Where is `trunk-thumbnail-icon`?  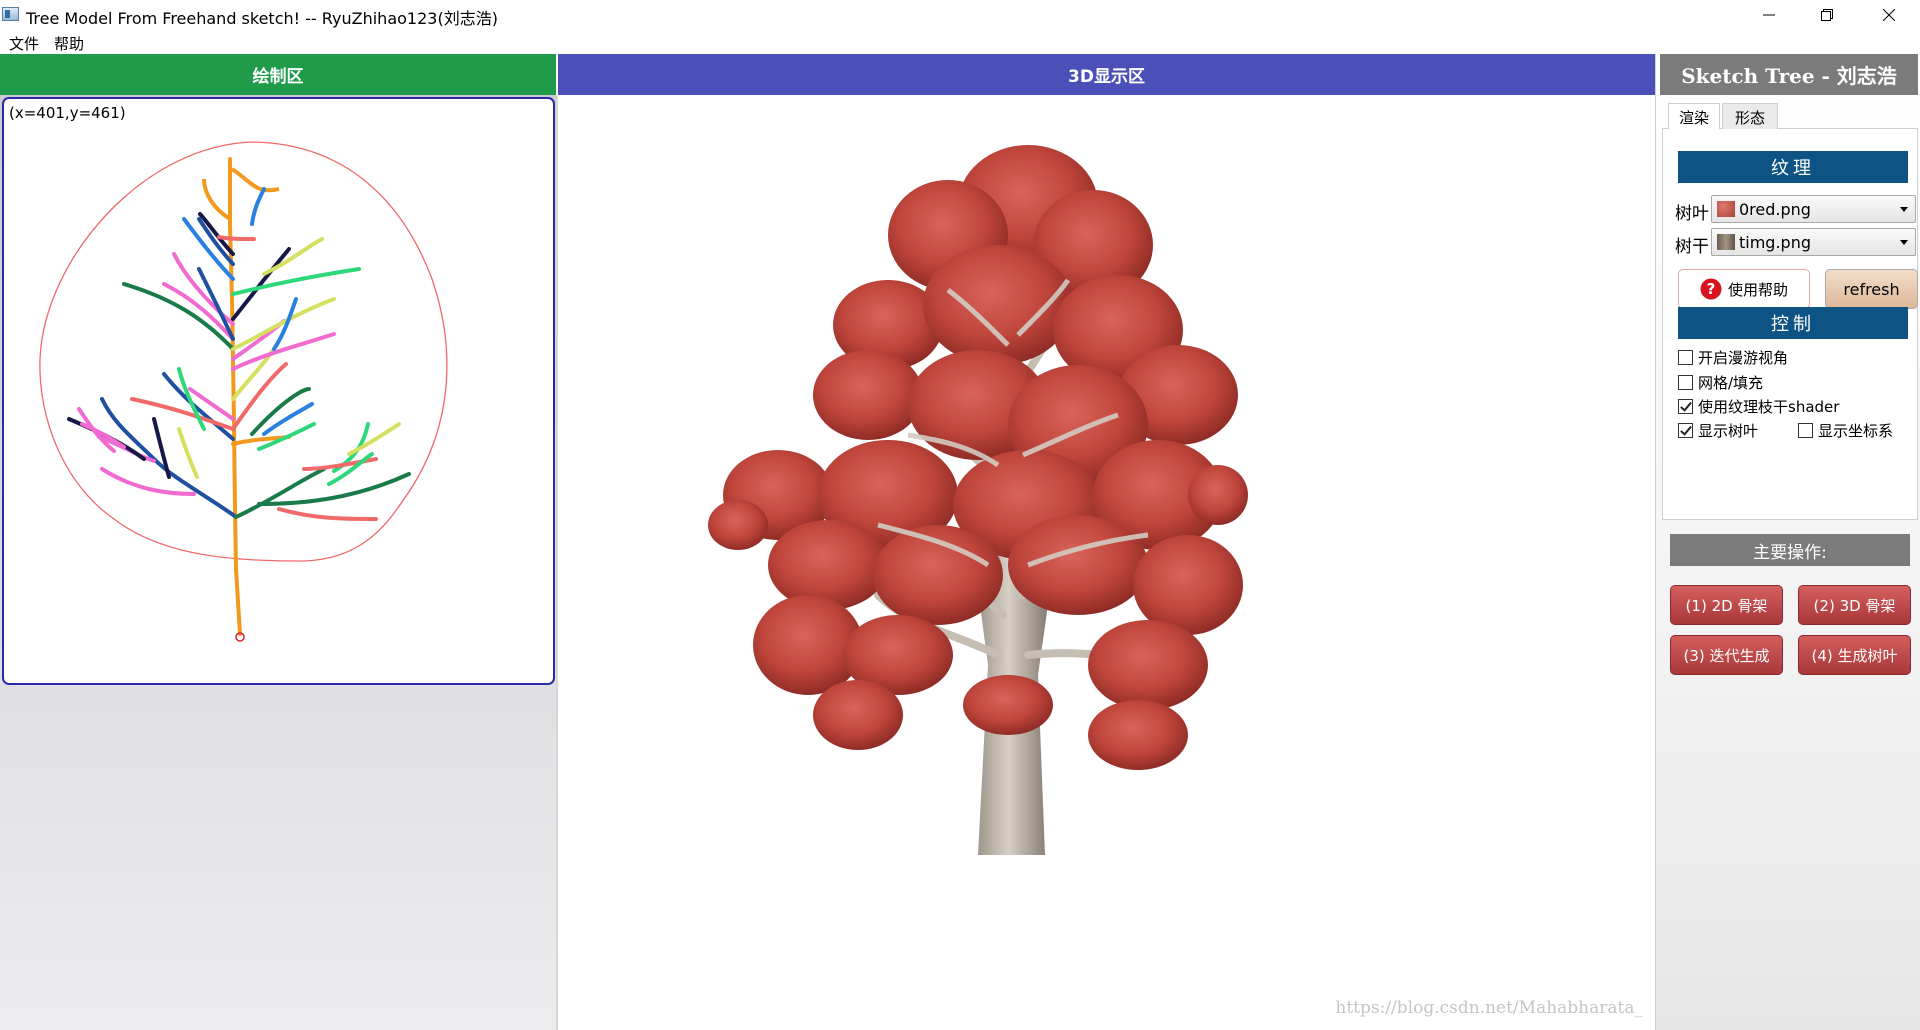 trunk-thumbnail-icon is located at coordinates (1726, 242).